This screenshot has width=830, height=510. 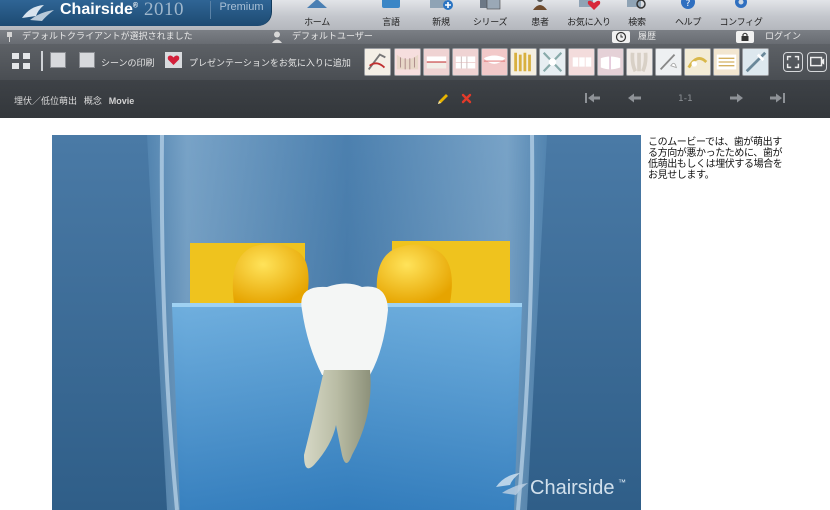 I want to click on brand-area: Chairside® 2010 Premium, so click(x=136, y=13).